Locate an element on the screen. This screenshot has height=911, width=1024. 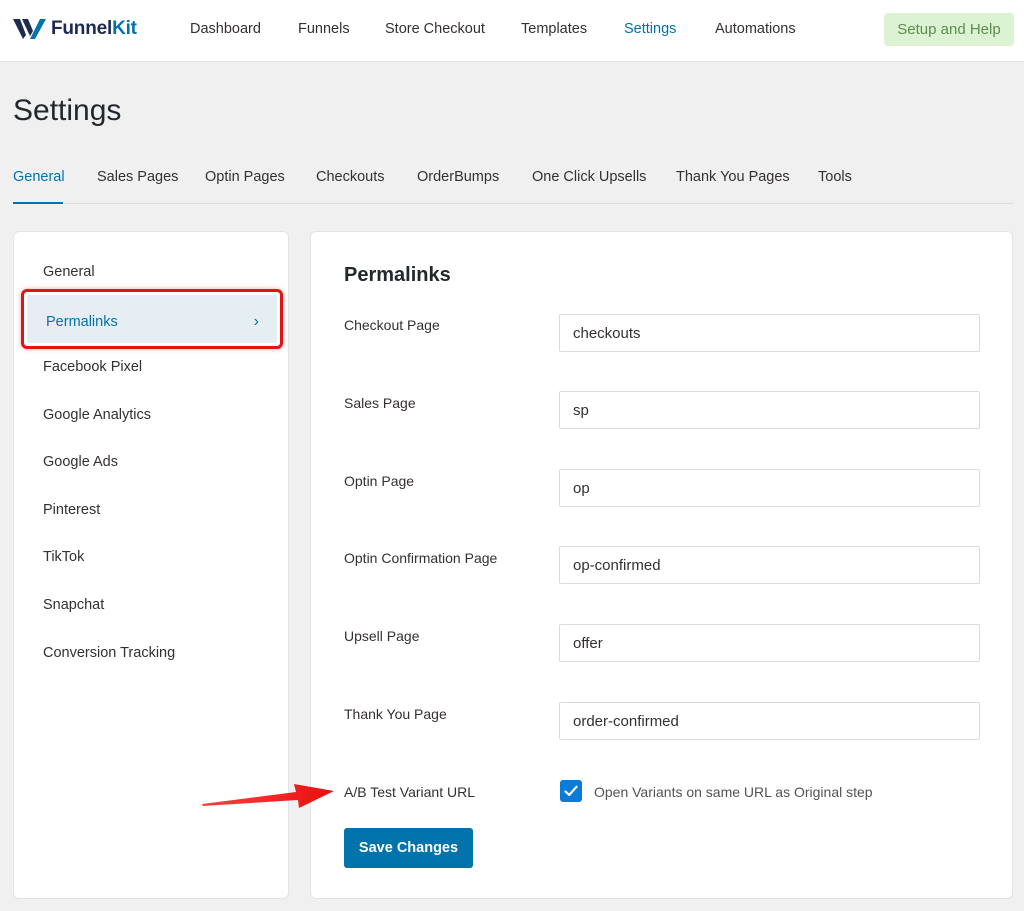
tab-general: General is located at coordinates (39, 177).